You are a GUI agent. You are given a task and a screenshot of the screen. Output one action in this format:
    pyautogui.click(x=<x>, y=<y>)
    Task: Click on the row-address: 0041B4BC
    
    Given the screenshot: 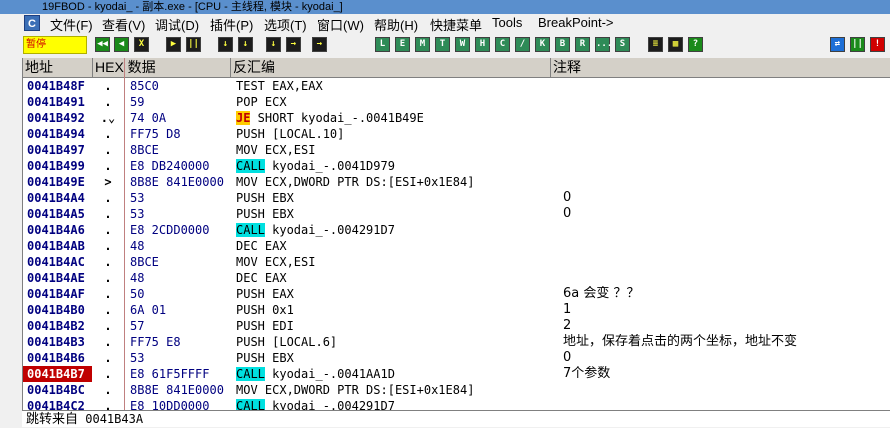 What is the action you would take?
    pyautogui.click(x=57, y=390)
    